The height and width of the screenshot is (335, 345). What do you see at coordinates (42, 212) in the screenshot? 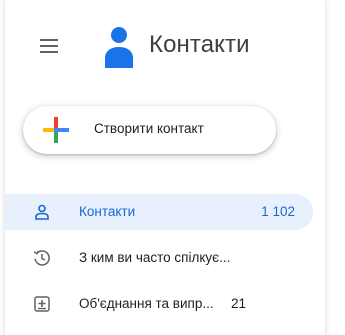
I see `person-outline-icon` at bounding box center [42, 212].